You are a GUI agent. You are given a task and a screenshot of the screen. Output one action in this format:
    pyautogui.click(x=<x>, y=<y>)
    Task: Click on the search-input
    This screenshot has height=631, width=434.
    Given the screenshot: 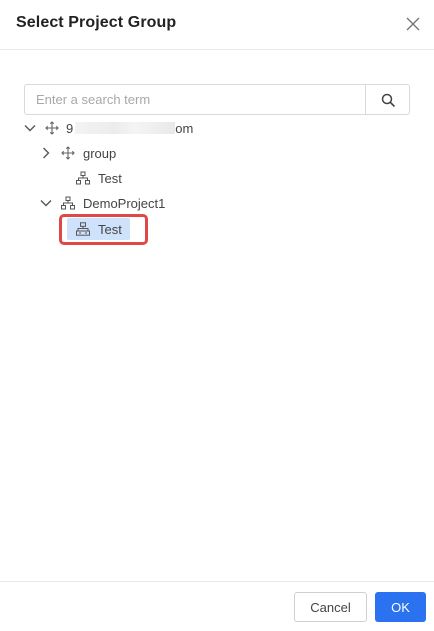 What is the action you would take?
    pyautogui.click(x=195, y=99)
    